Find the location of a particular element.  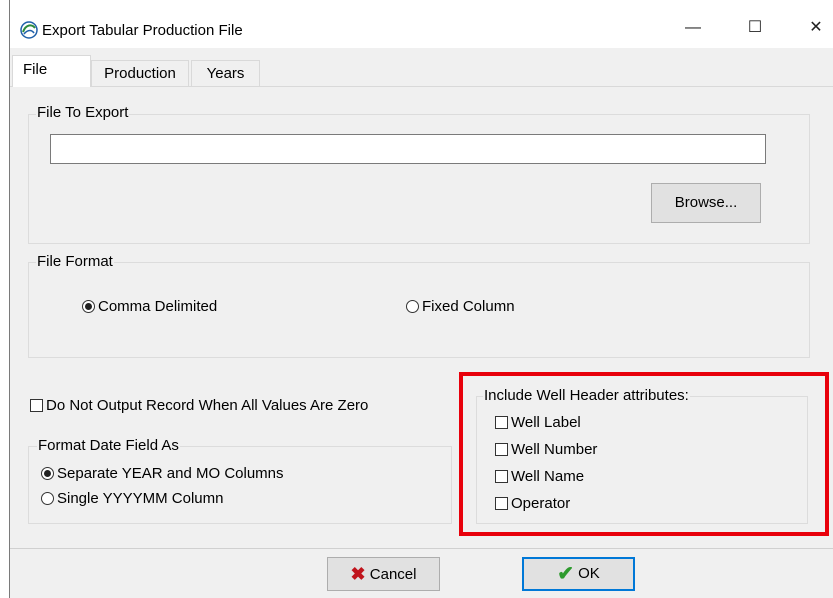

date-format-legend: Format Date Field As is located at coordinates (108, 446).